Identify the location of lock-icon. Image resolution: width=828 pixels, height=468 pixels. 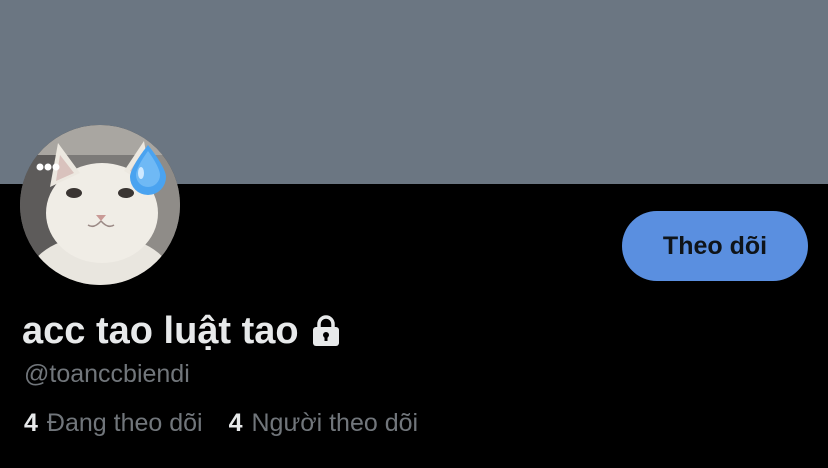
(326, 331).